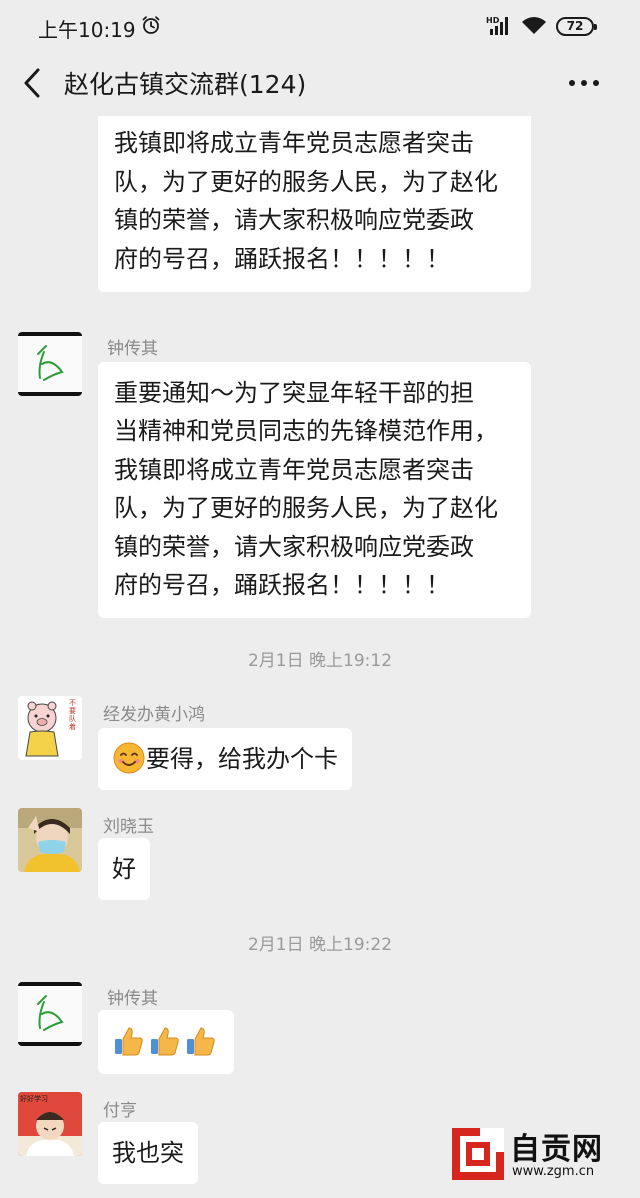 Image resolution: width=640 pixels, height=1198 pixels. I want to click on message-bubble: 好, so click(124, 869).